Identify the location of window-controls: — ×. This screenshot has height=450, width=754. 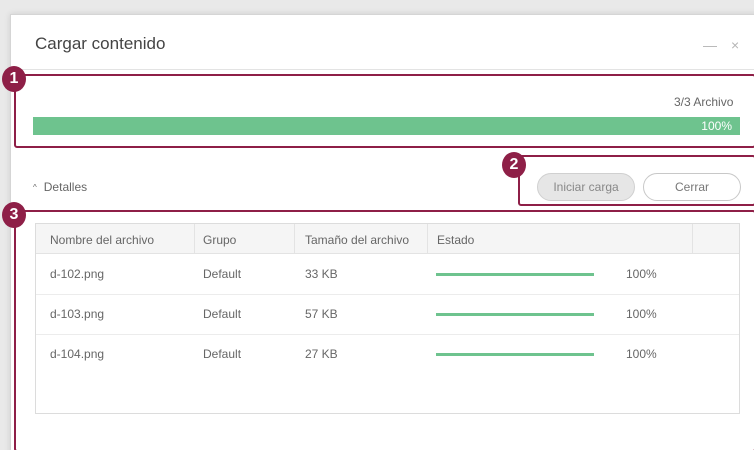
(721, 45).